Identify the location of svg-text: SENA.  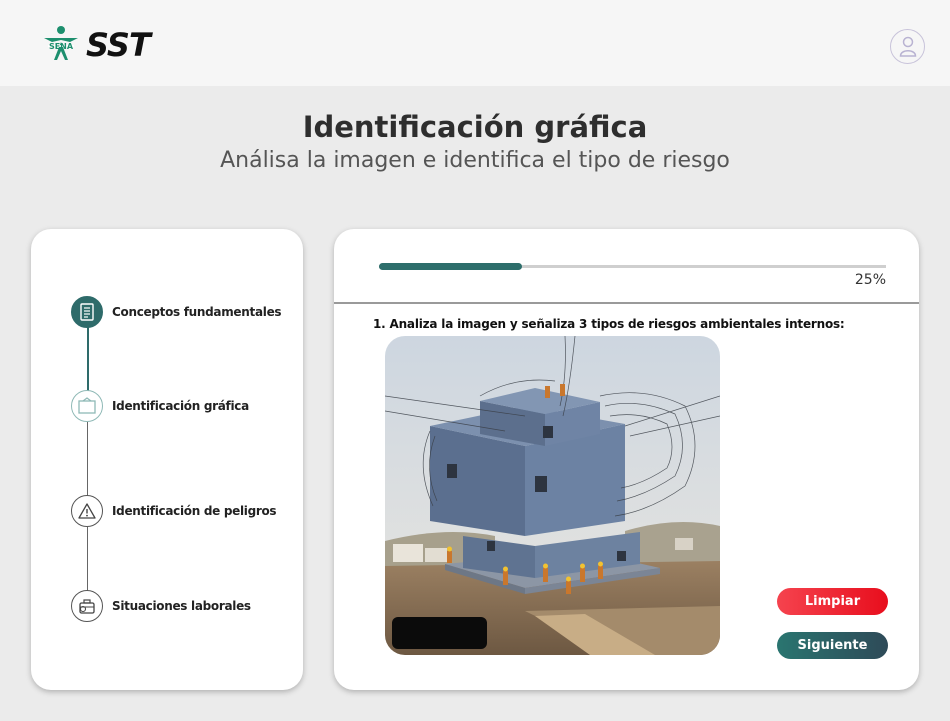
(61, 46).